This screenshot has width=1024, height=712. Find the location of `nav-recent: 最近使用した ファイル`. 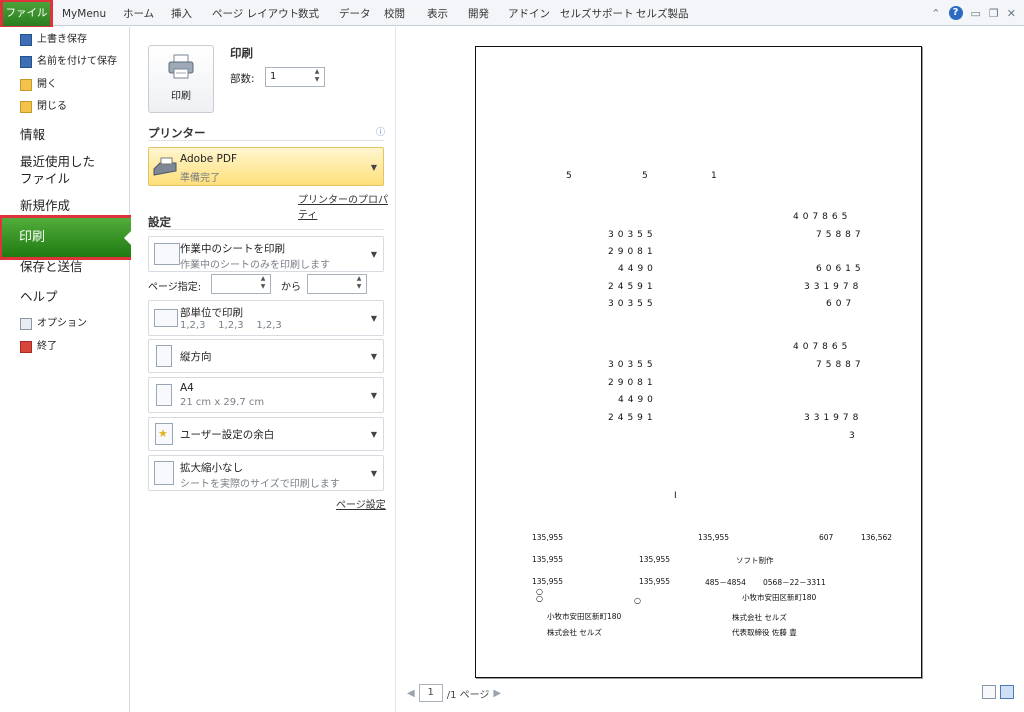

nav-recent: 最近使用した ファイル is located at coordinates (57, 170).